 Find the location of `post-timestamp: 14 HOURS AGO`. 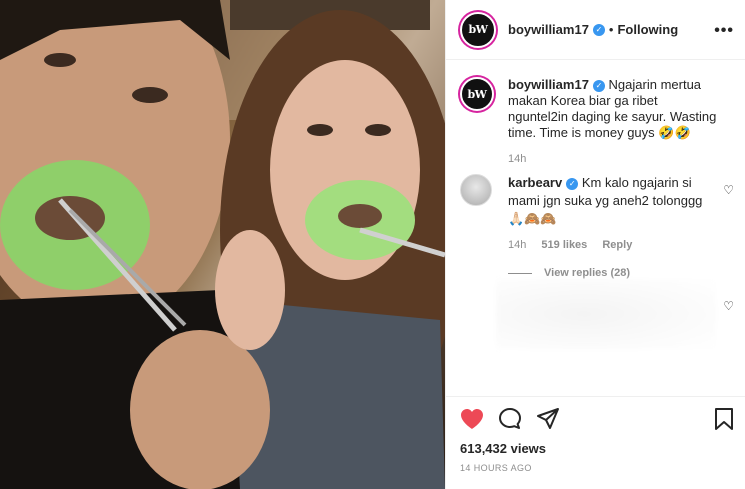

post-timestamp: 14 HOURS AGO is located at coordinates (496, 468).